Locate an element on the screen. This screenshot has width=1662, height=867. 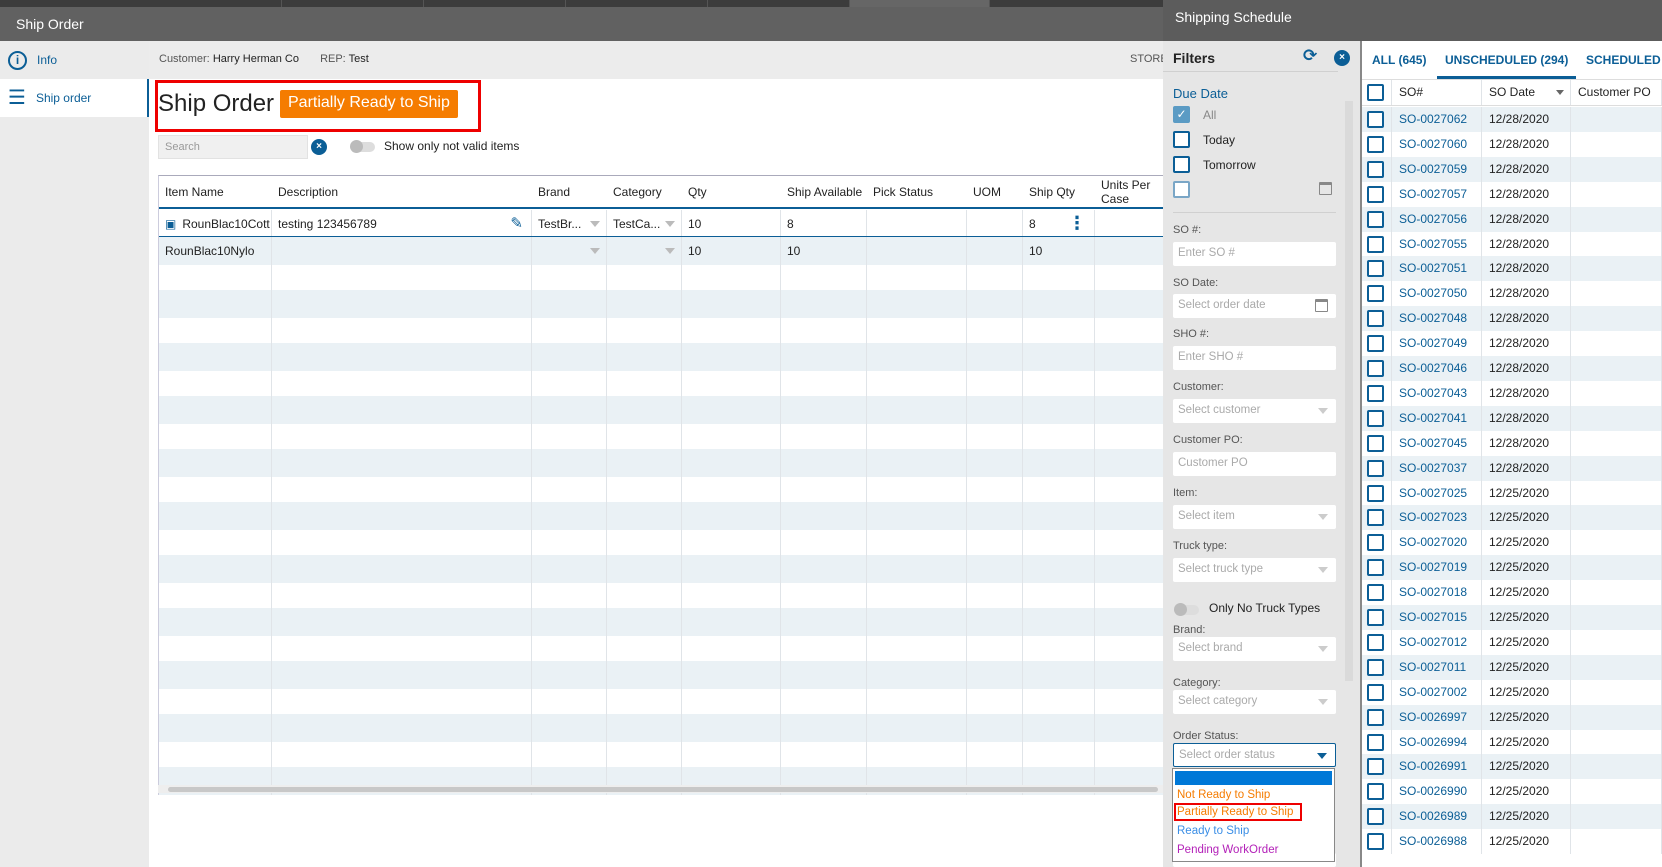
dropdown-option-pending-workorder: Pending WorkOrder is located at coordinates (1227, 850).